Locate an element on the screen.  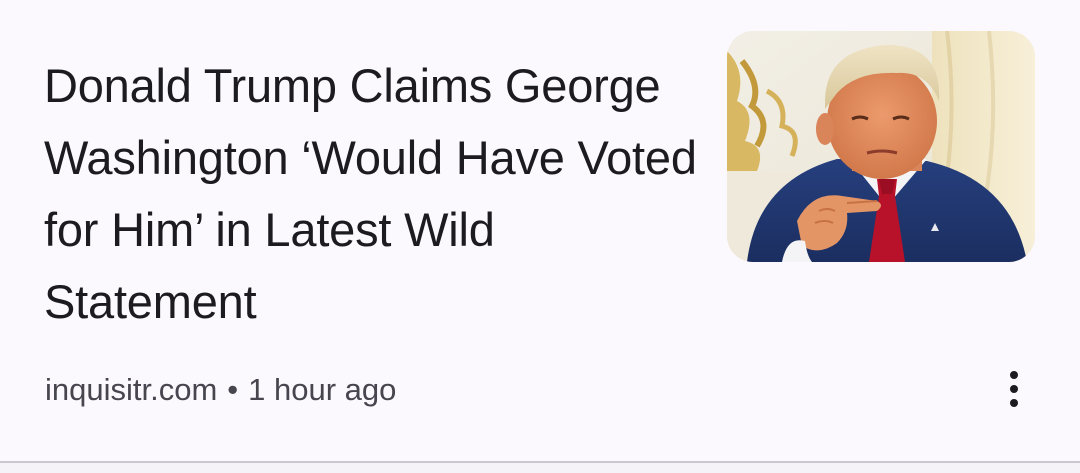
more-options-button is located at coordinates (1014, 389).